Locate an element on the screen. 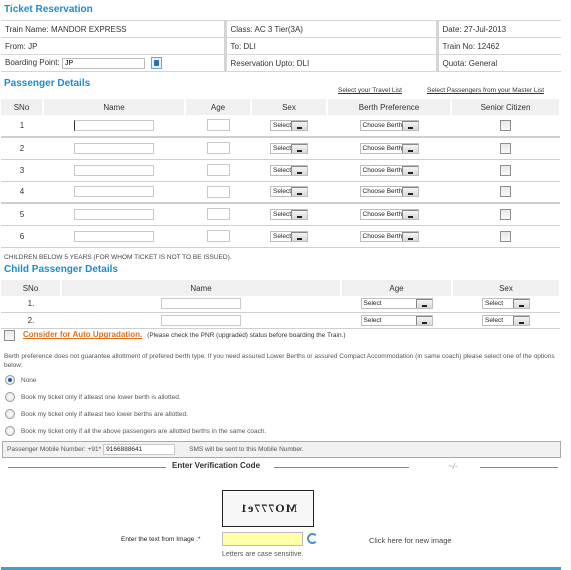  train-name: Train Name: MANDOR EXPRESS is located at coordinates (114, 29).